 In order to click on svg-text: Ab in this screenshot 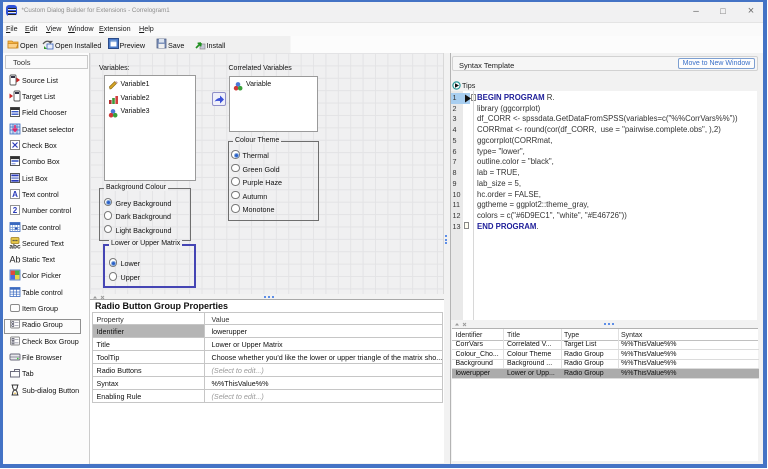, I will do `click(14, 260)`.